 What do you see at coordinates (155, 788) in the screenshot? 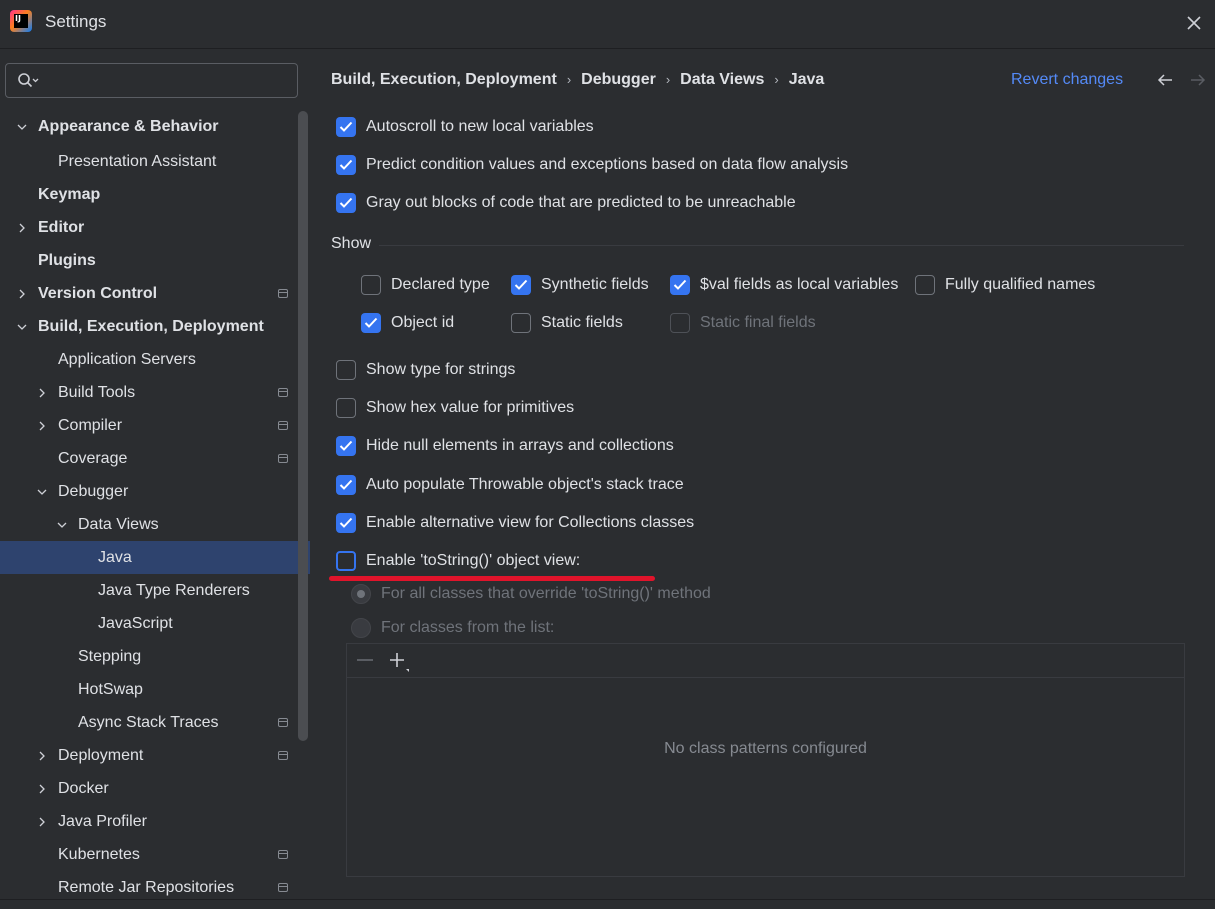
I see `sidebar-item: Docker` at bounding box center [155, 788].